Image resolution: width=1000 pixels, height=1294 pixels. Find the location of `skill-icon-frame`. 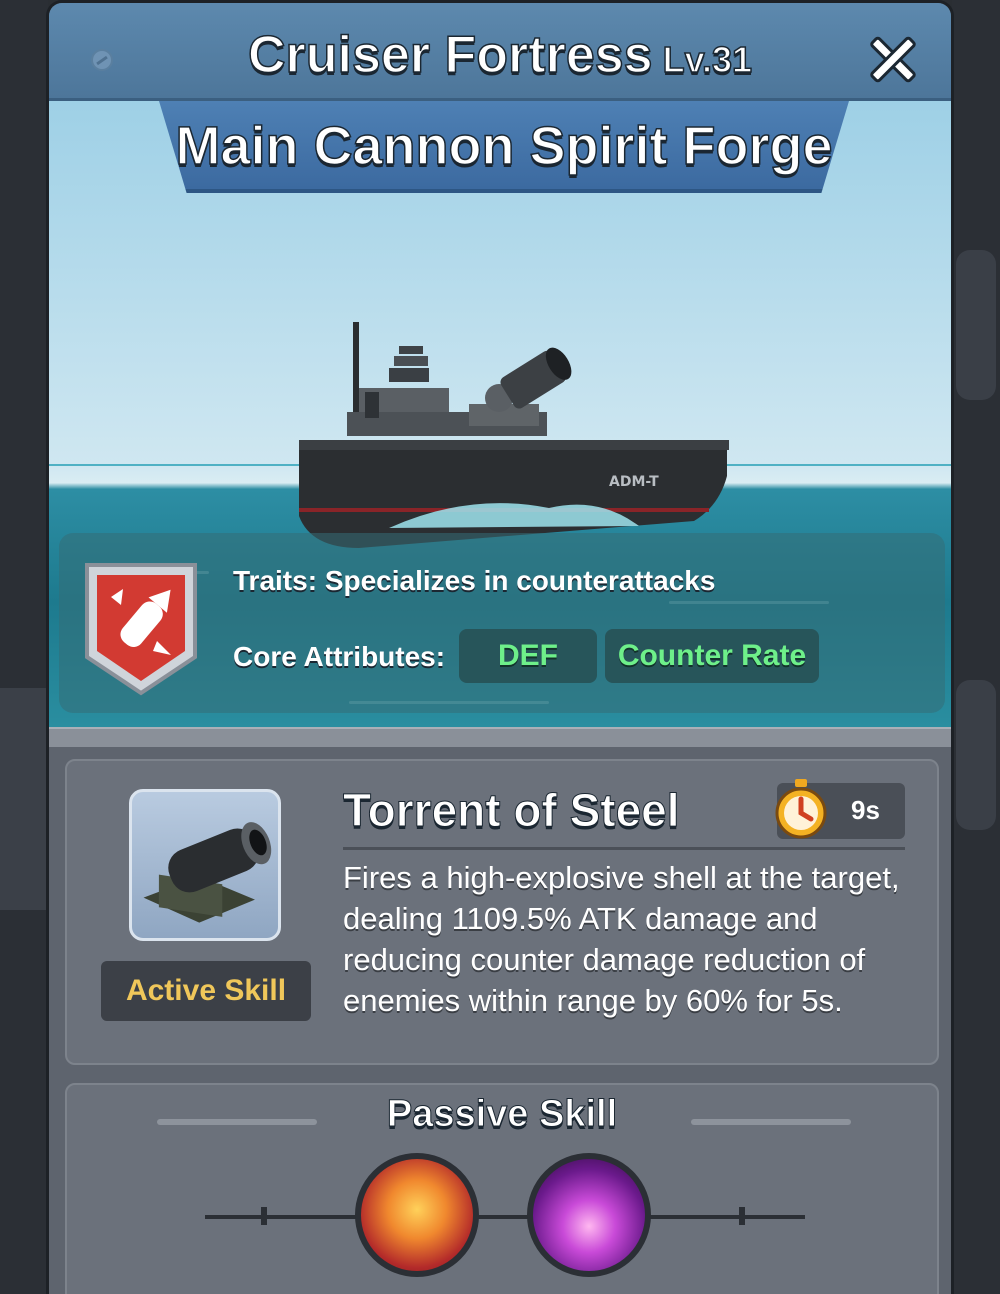

skill-icon-frame is located at coordinates (205, 865).